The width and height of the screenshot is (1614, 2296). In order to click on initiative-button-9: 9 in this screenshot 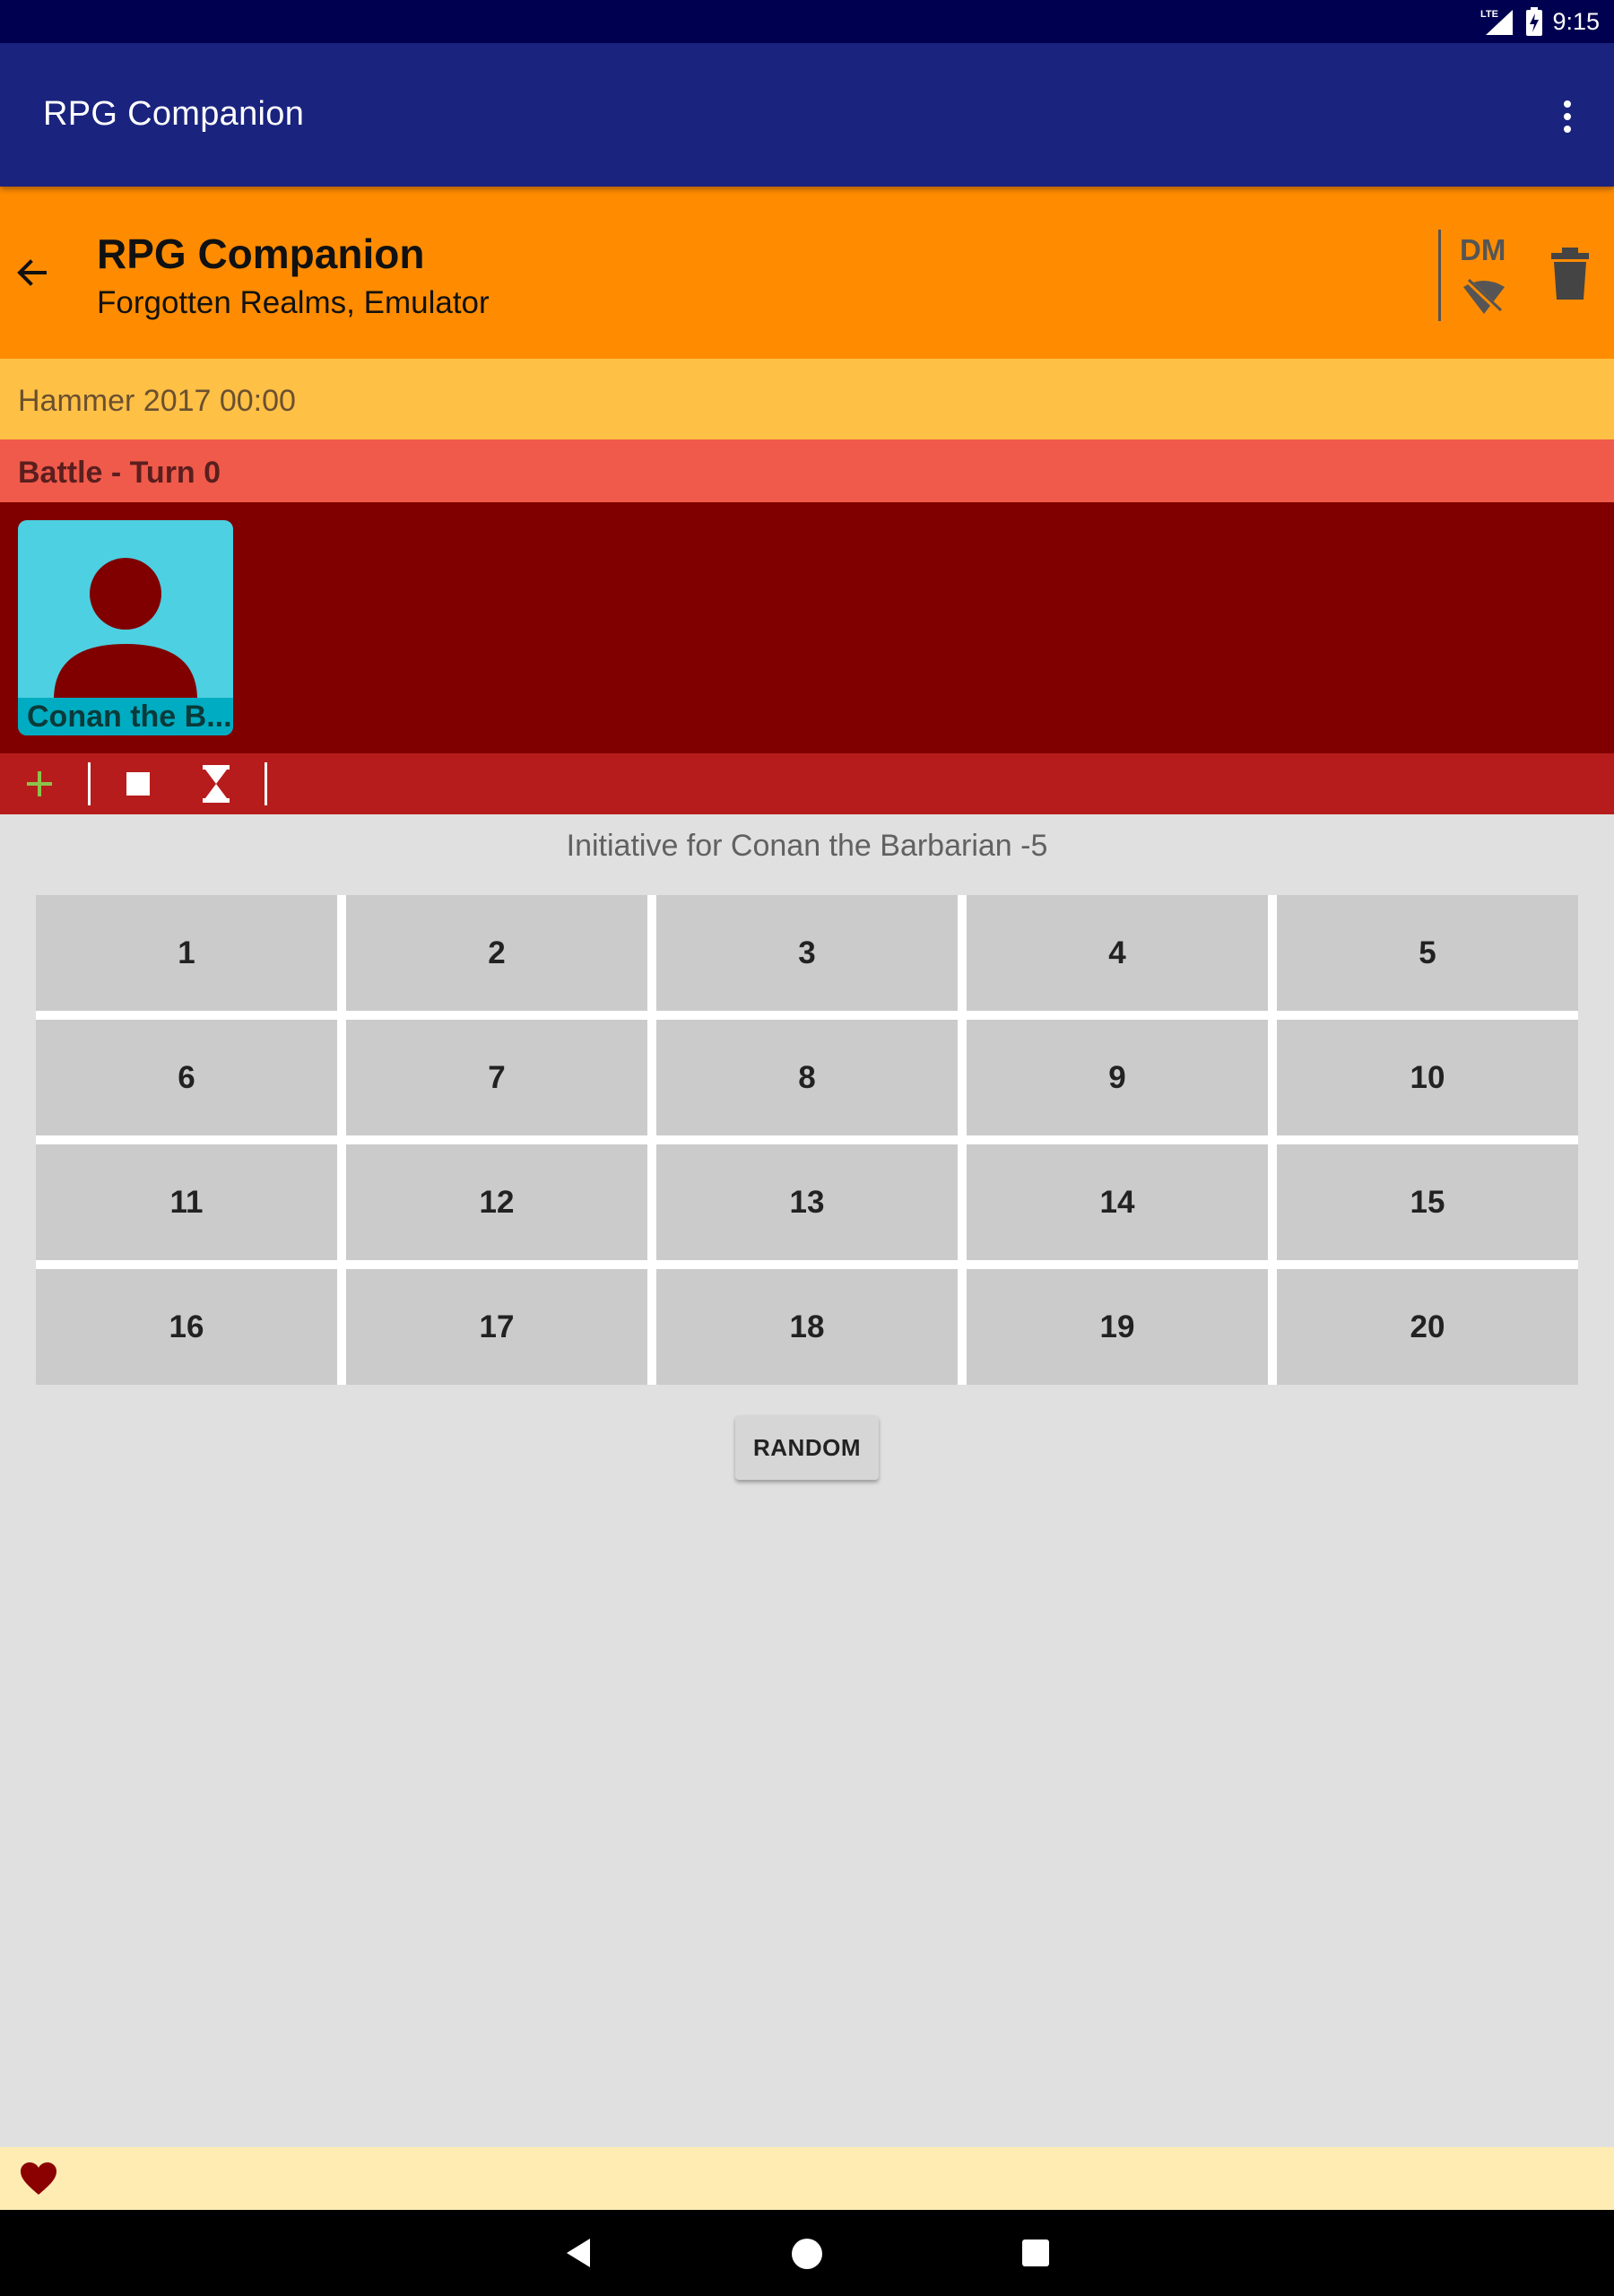, I will do `click(1117, 1077)`.